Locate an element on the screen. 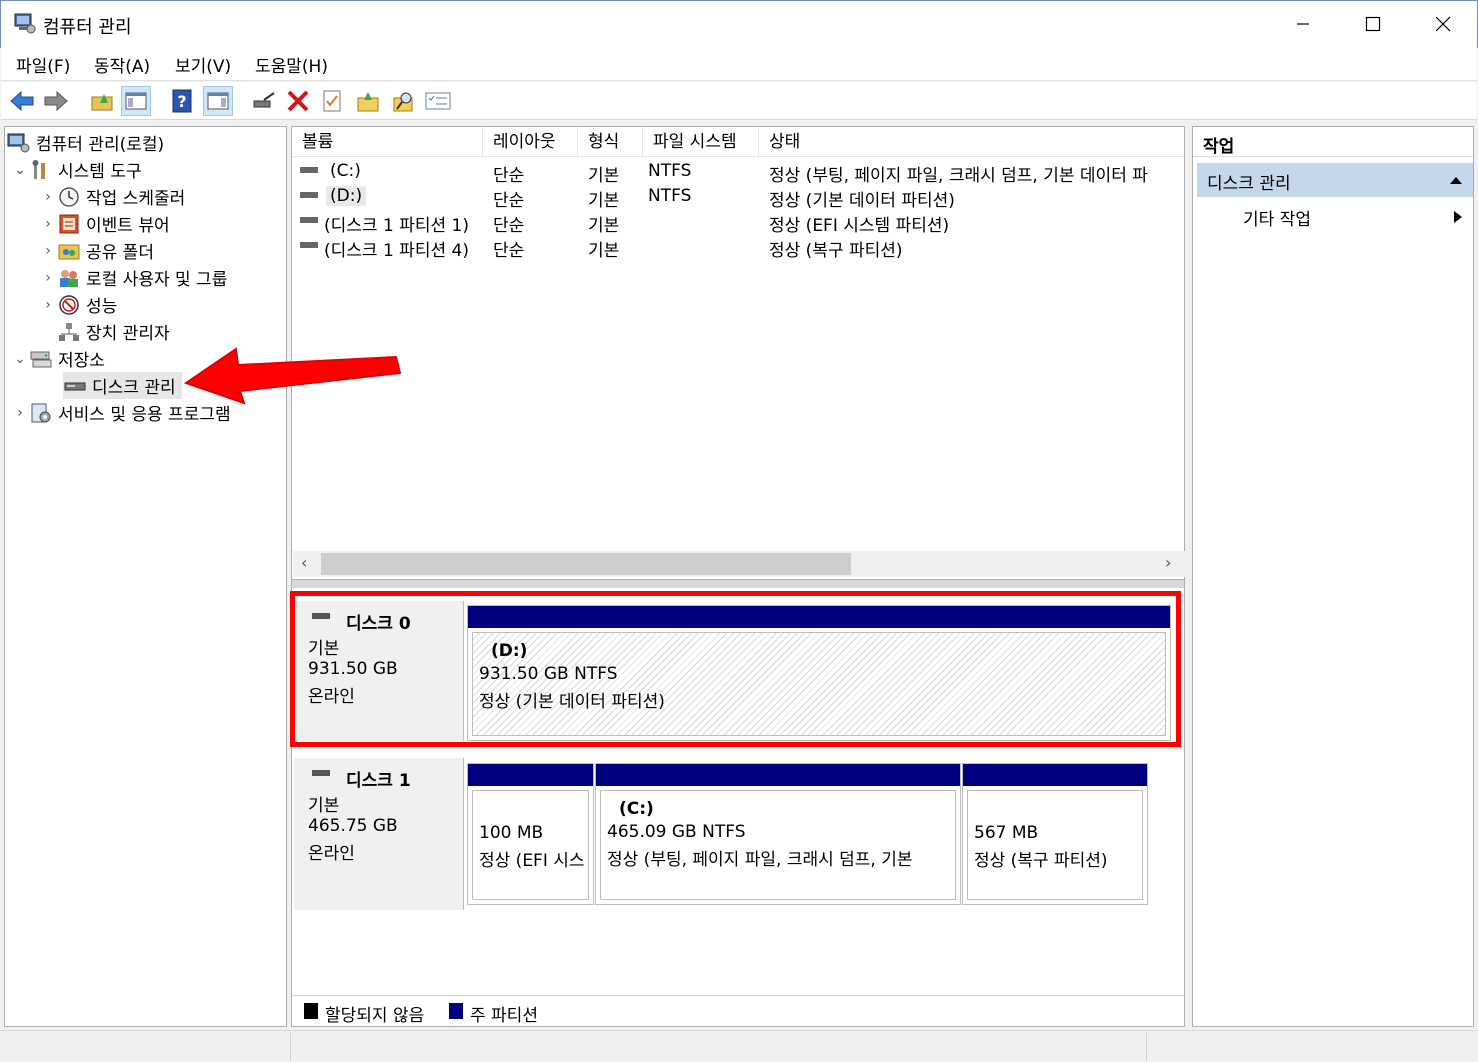 Image resolution: width=1478 pixels, height=1062 pixels. show-action-pane-button is located at coordinates (218, 101).